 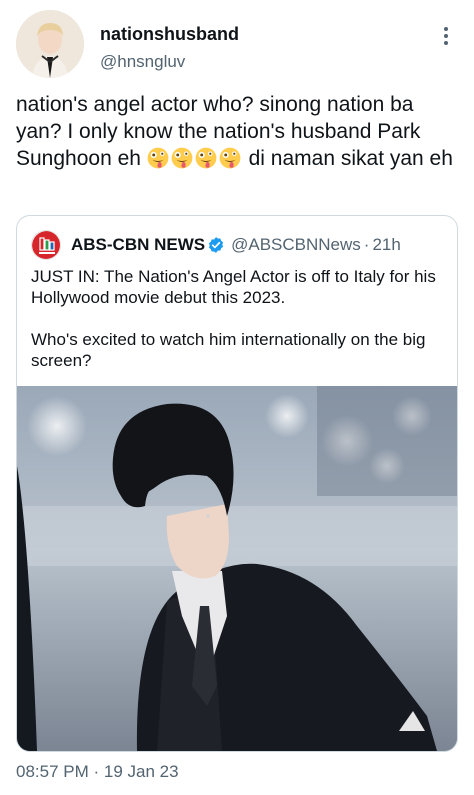 What do you see at coordinates (216, 245) in the screenshot?
I see `verified-badge-icon` at bounding box center [216, 245].